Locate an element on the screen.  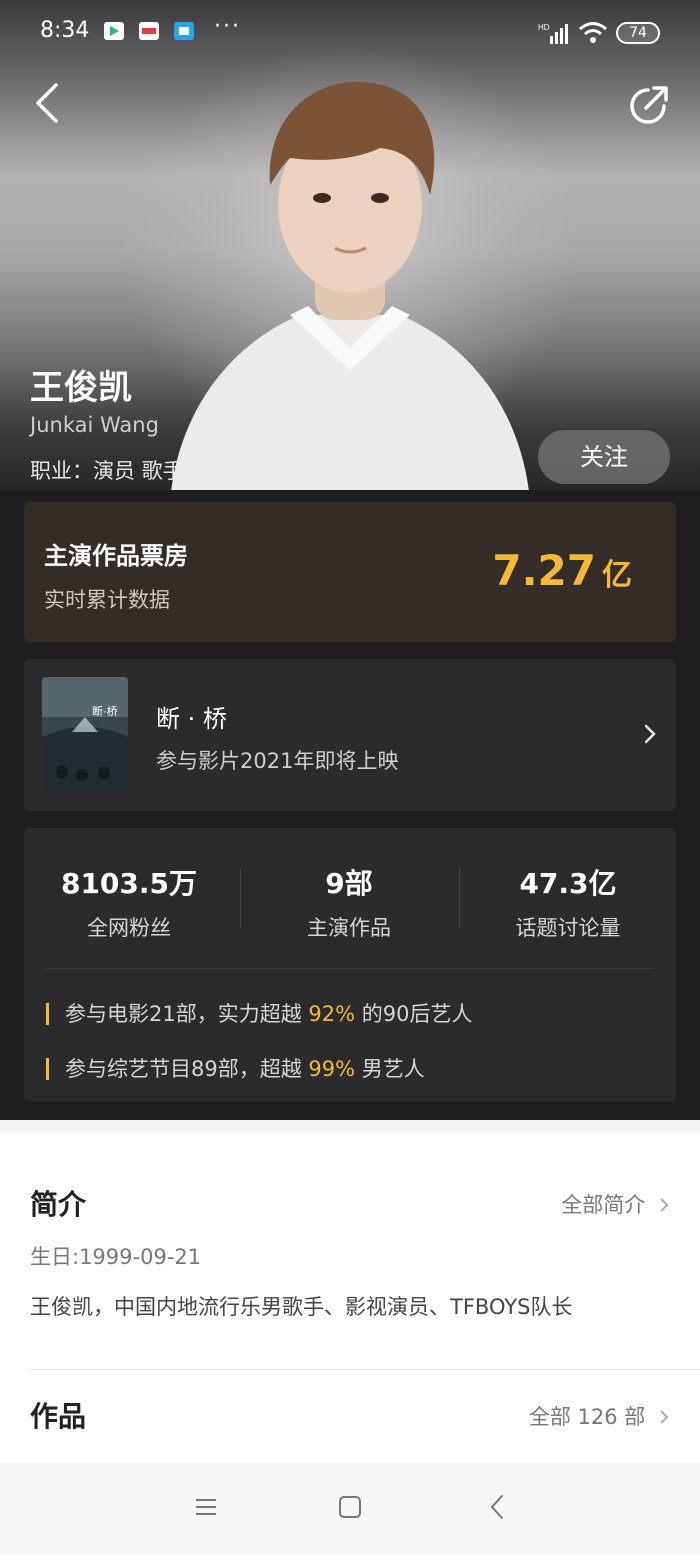
intro-all-label: 全部简介 is located at coordinates (603, 1205).